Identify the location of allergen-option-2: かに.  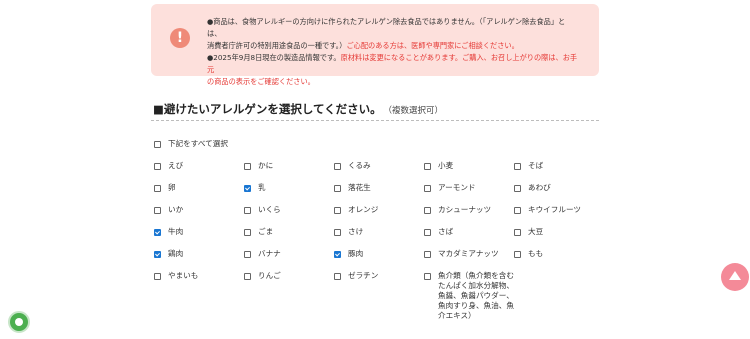
(258, 166).